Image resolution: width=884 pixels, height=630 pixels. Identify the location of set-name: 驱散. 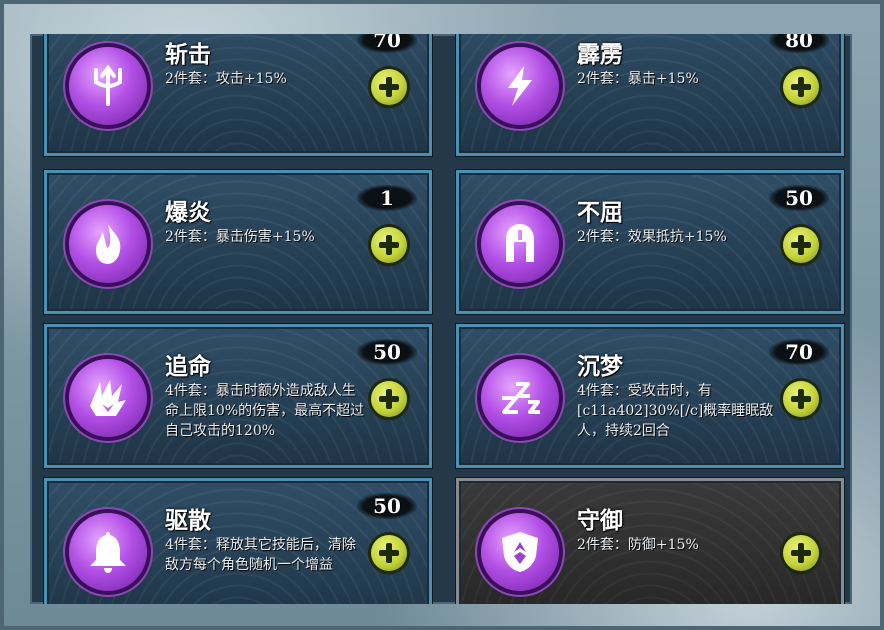
(188, 520).